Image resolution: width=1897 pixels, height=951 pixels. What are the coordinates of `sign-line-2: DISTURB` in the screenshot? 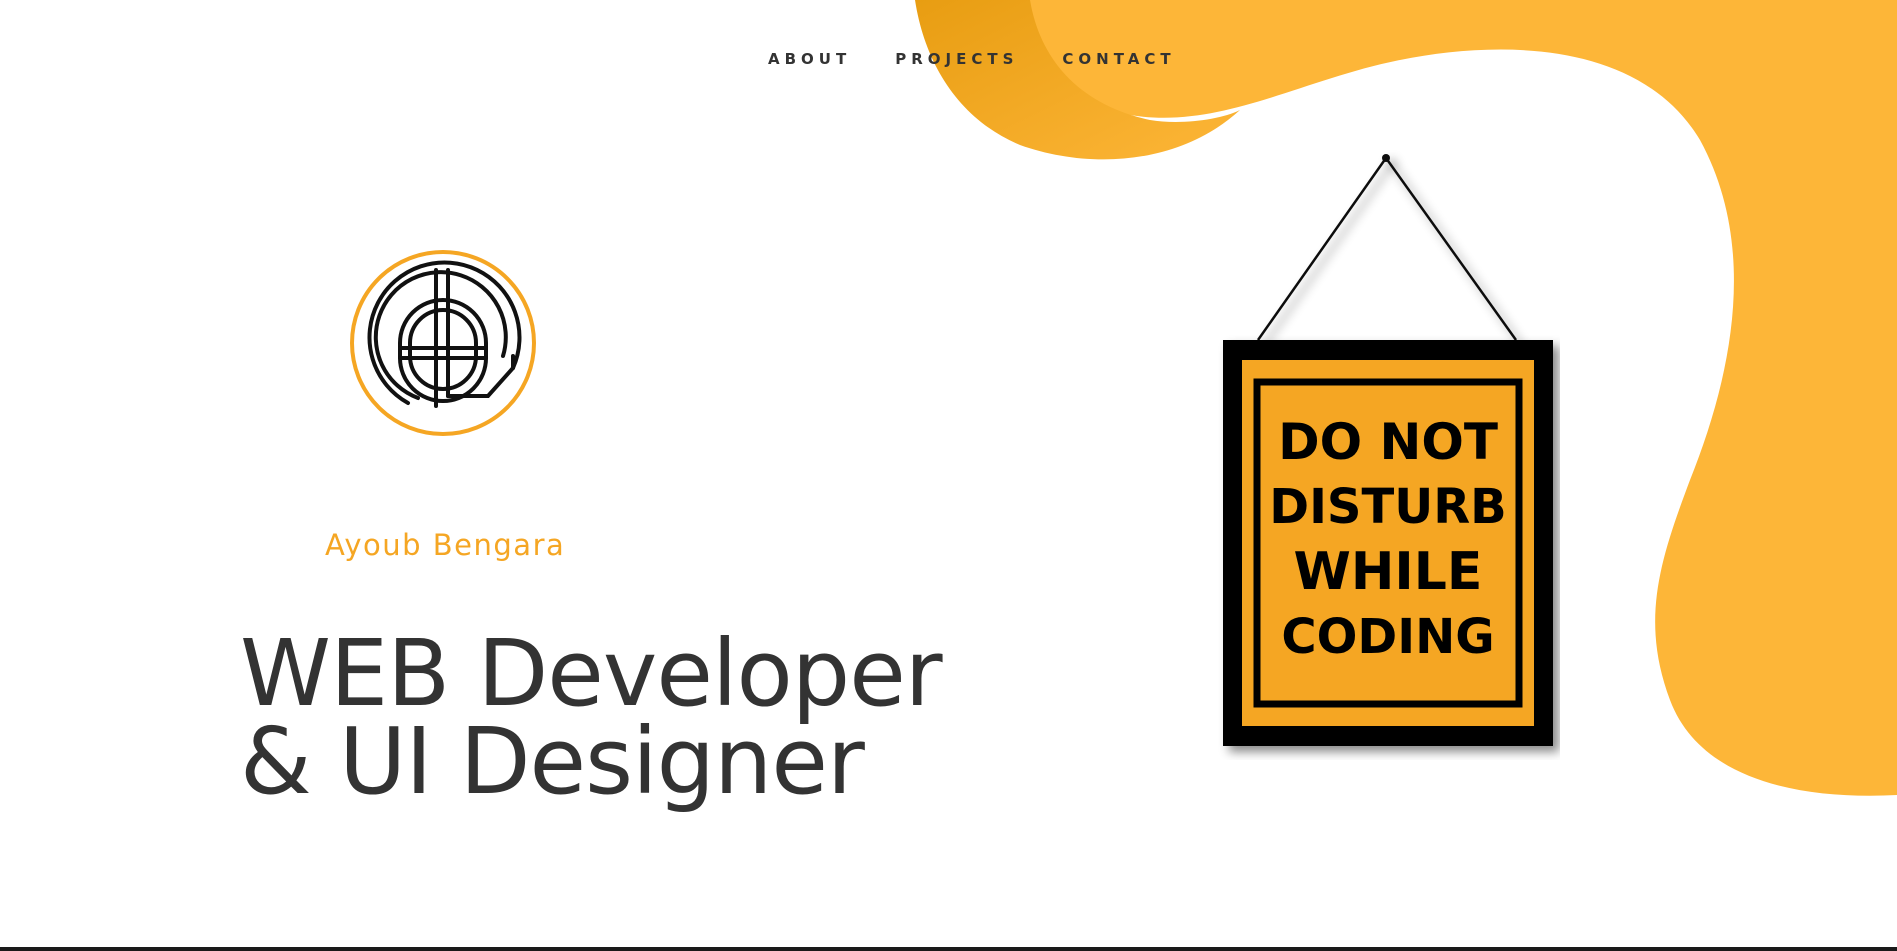 It's located at (1388, 507).